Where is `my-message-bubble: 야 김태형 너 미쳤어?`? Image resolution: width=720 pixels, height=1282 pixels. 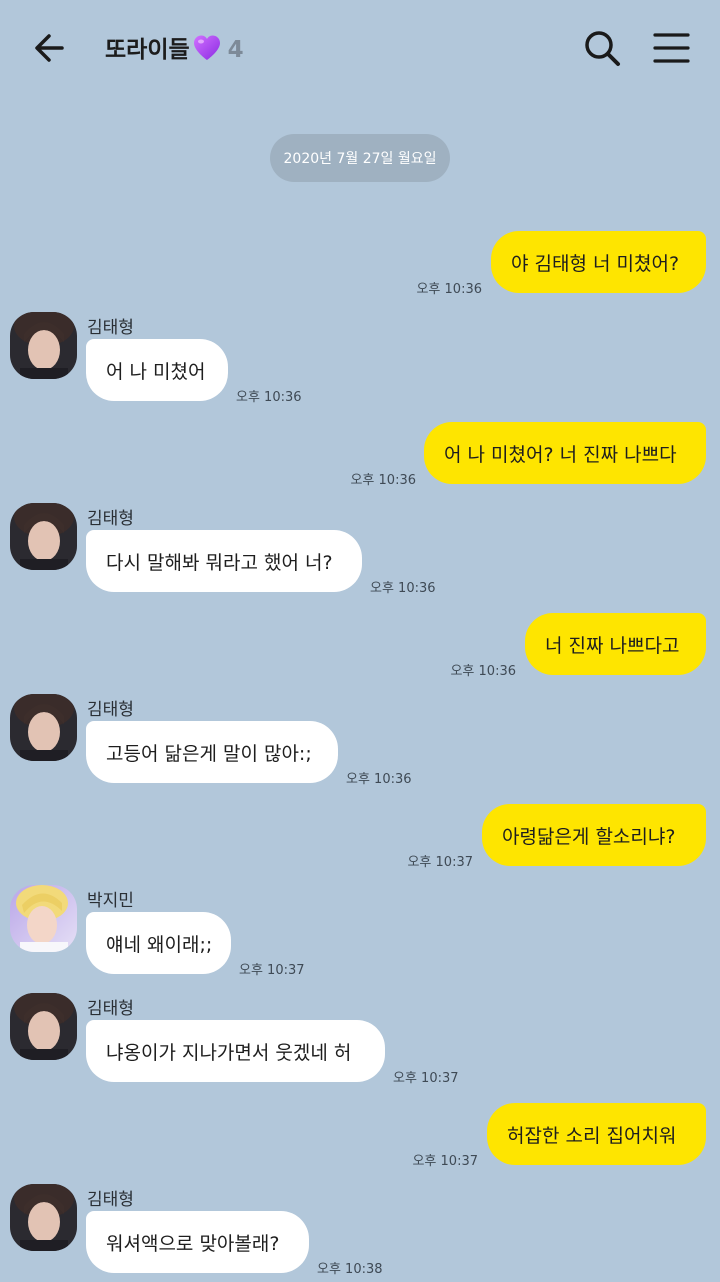 my-message-bubble: 야 김태형 너 미쳤어? is located at coordinates (598, 262).